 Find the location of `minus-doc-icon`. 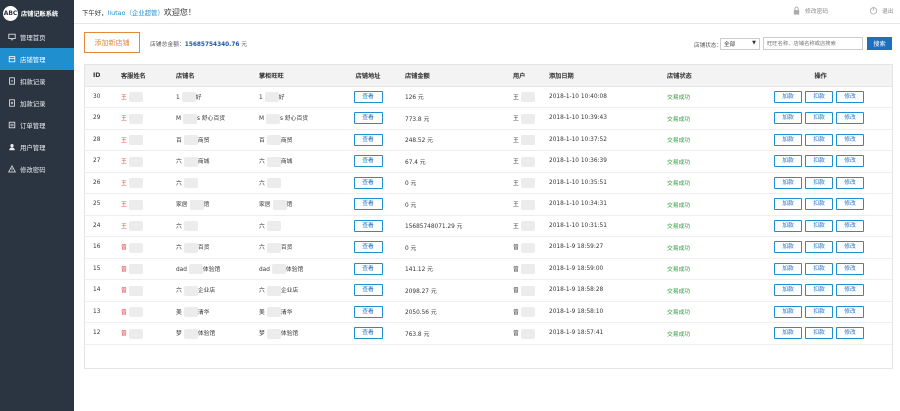

minus-doc-icon is located at coordinates (11, 81).